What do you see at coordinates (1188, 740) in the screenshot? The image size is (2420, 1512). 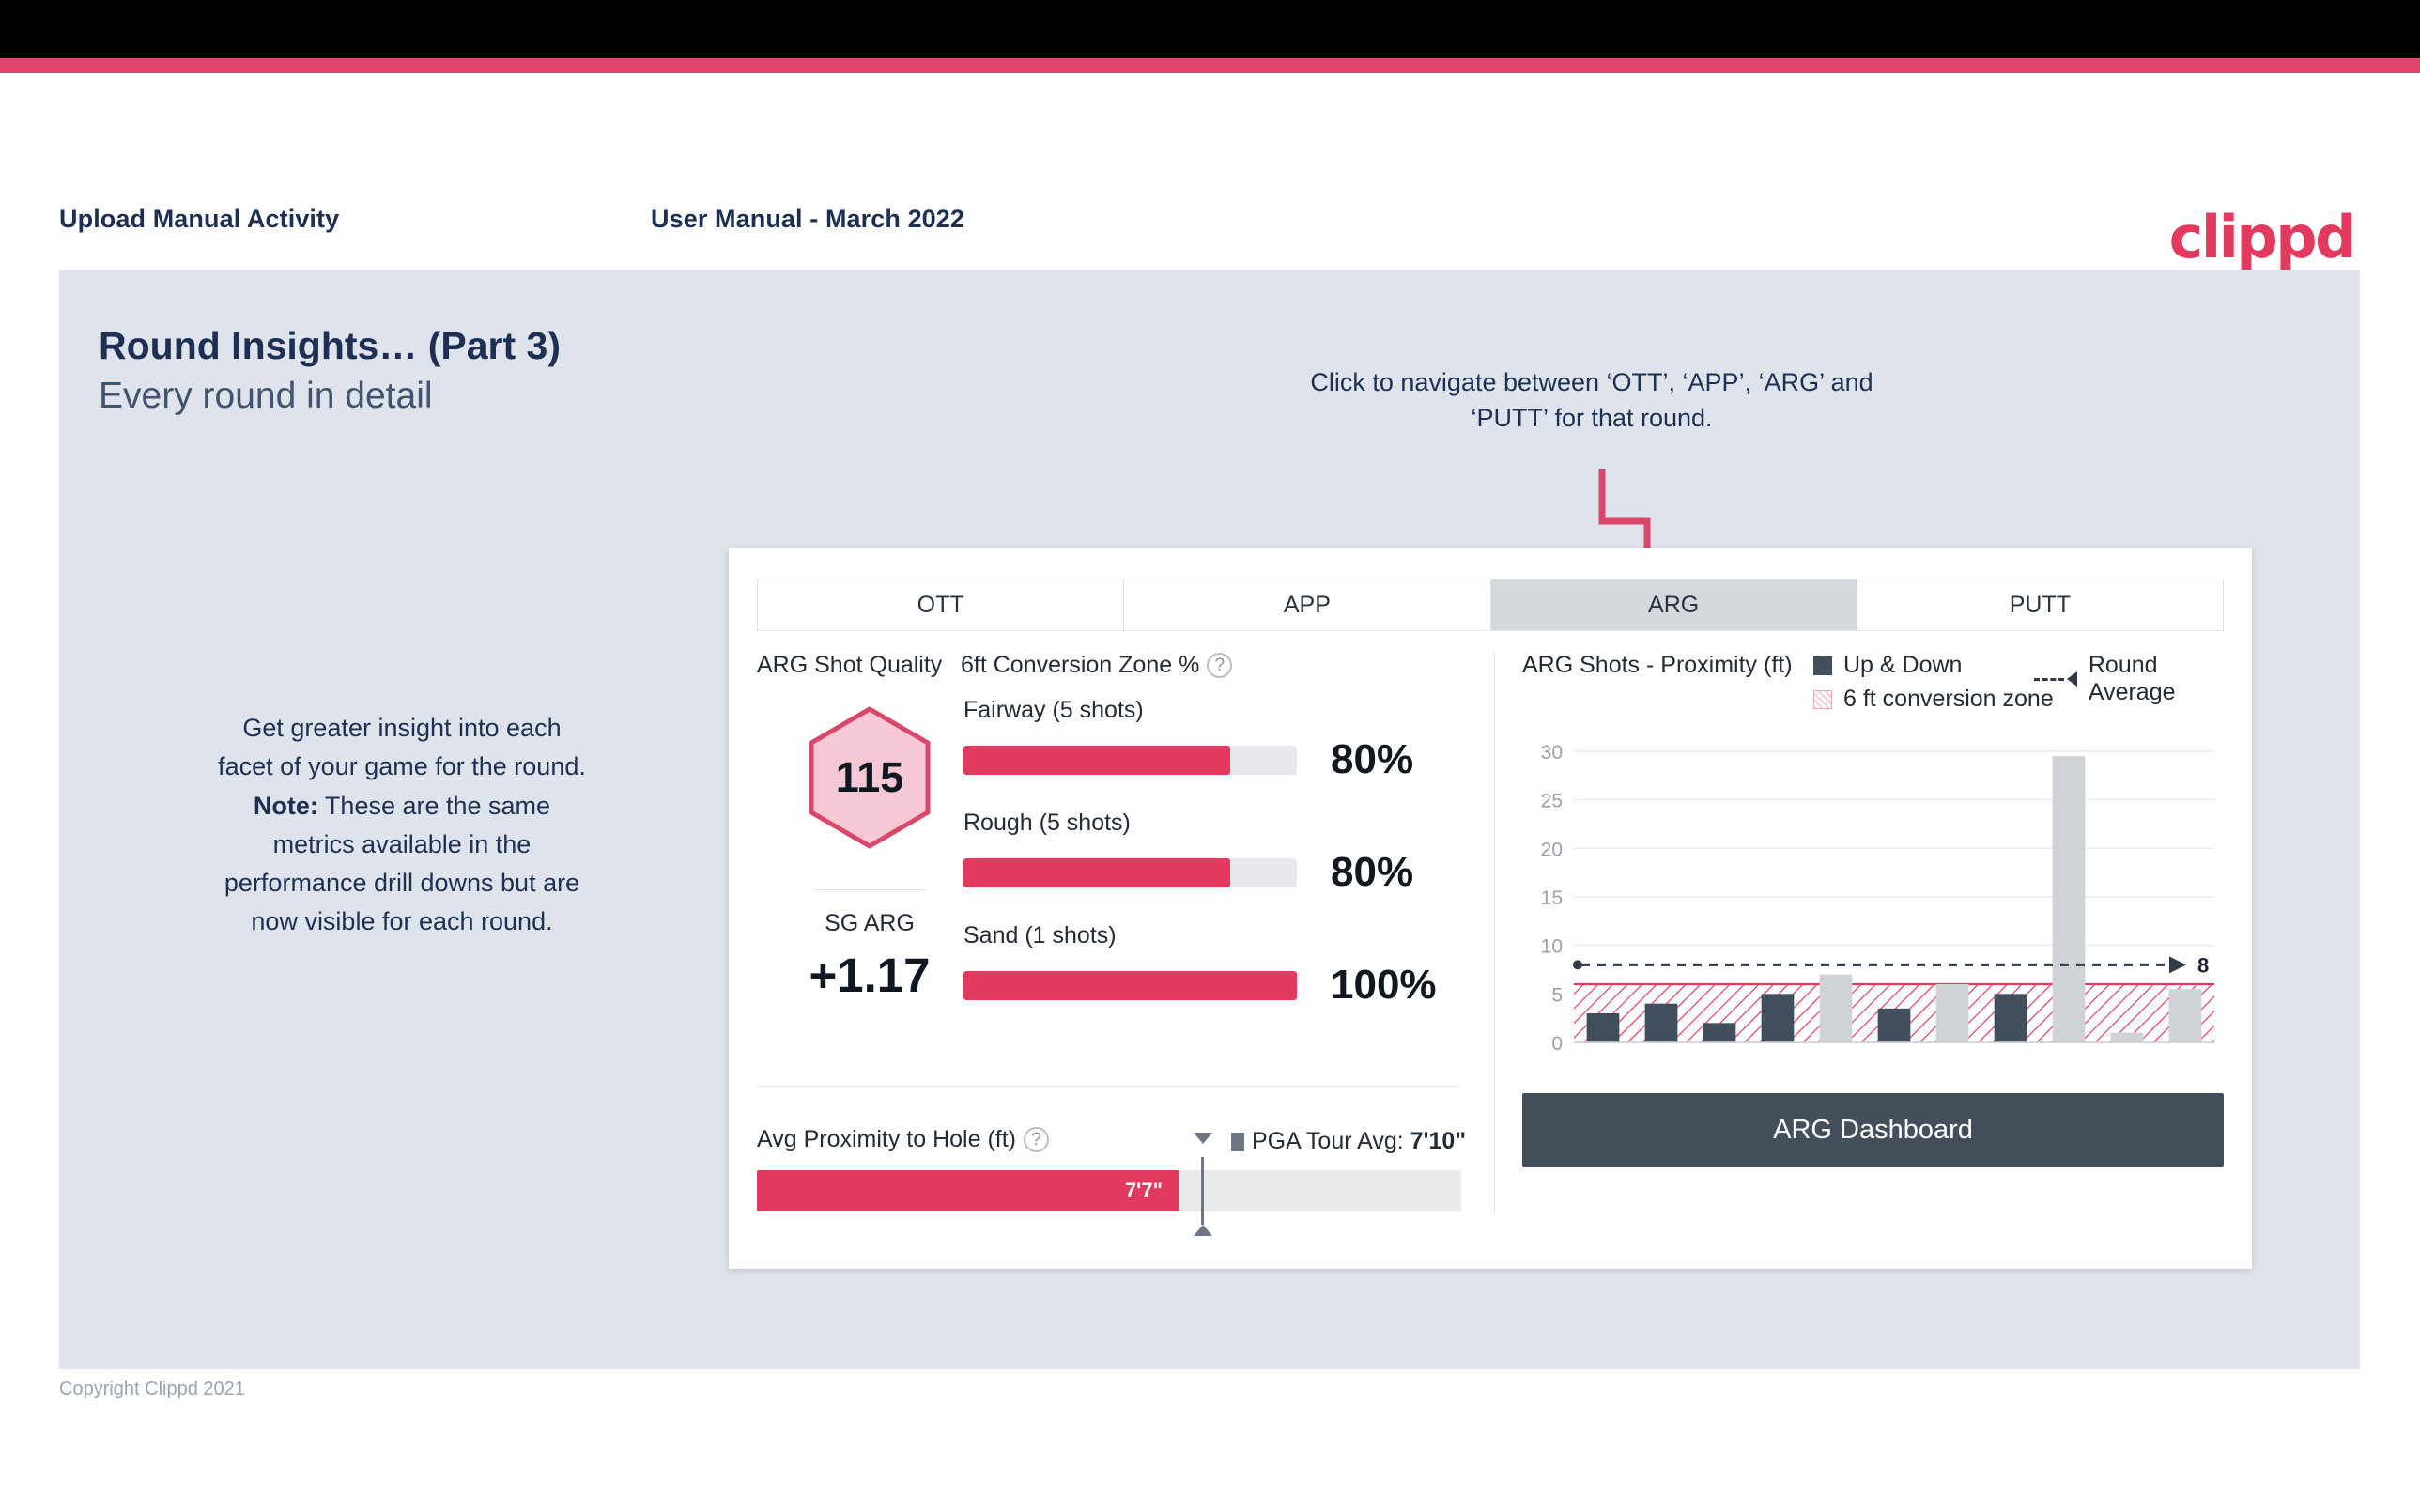 I see `conversion-row-fairway: Fairway (5 shots) 80%` at bounding box center [1188, 740].